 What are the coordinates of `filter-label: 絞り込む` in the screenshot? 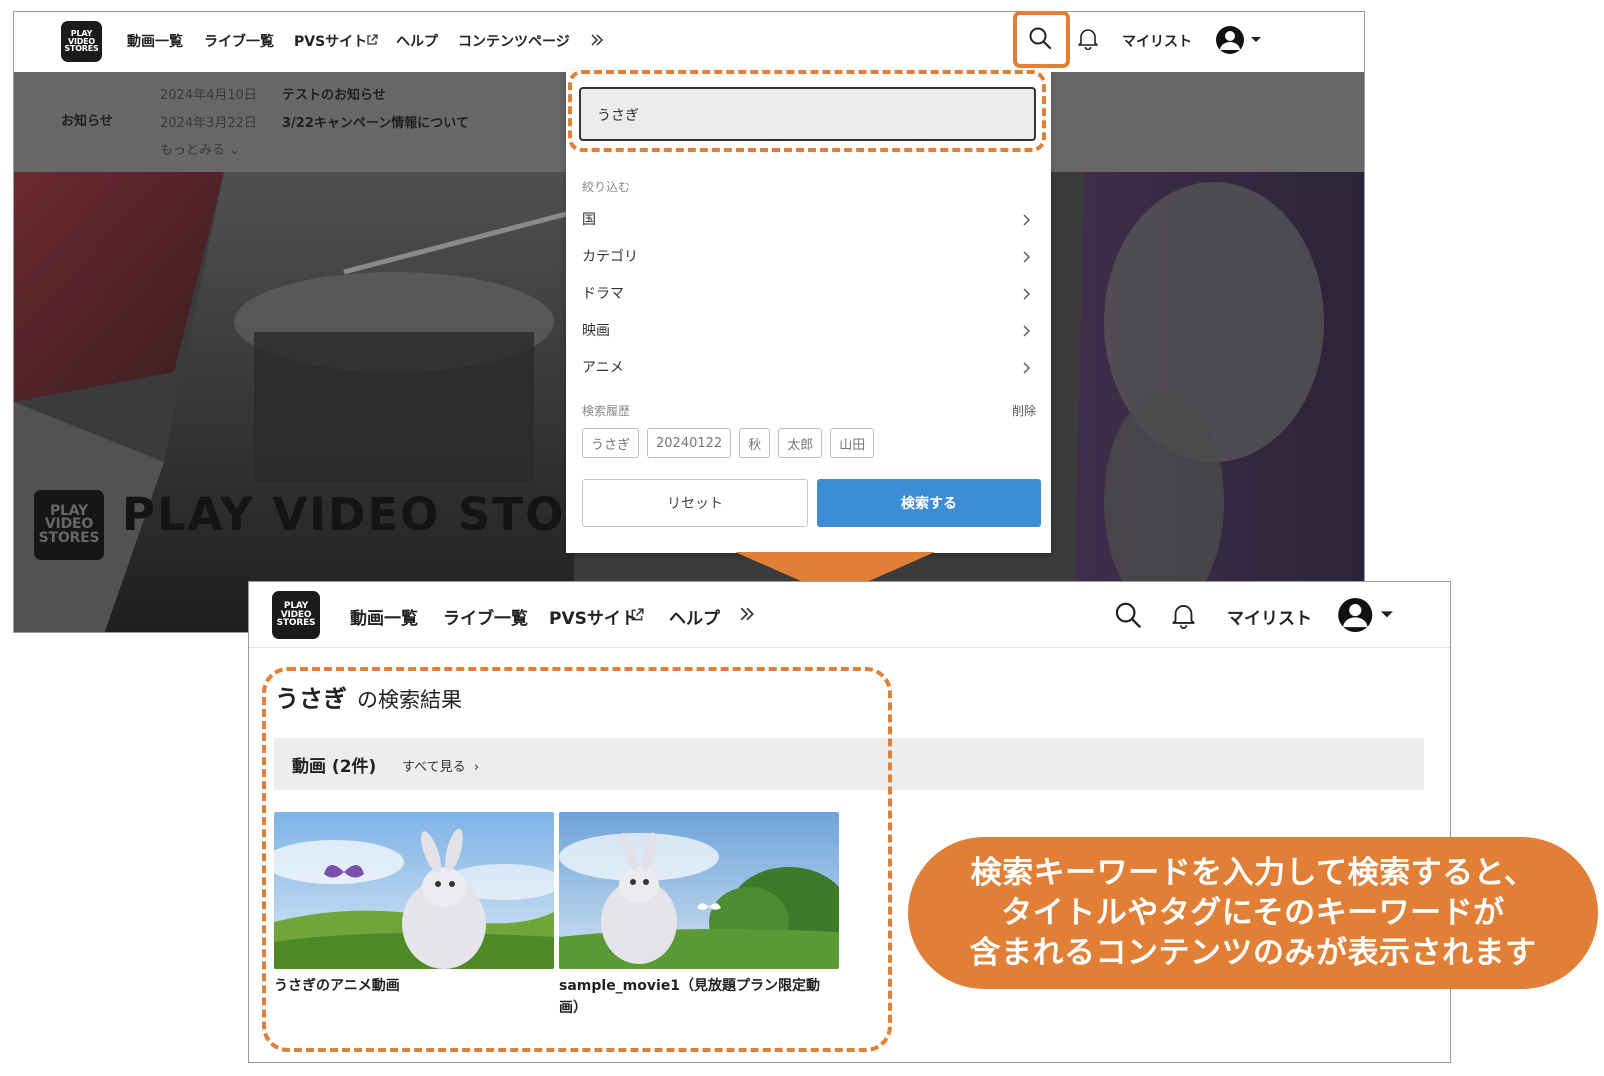 It's located at (606, 187).